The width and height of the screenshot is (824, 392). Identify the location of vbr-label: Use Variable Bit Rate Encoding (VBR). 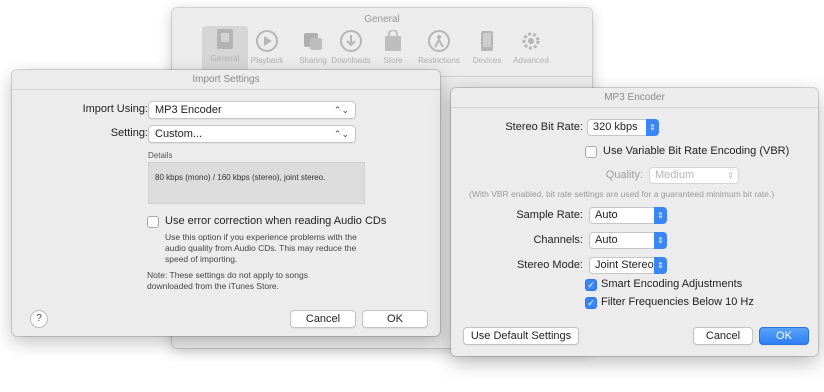
(696, 151).